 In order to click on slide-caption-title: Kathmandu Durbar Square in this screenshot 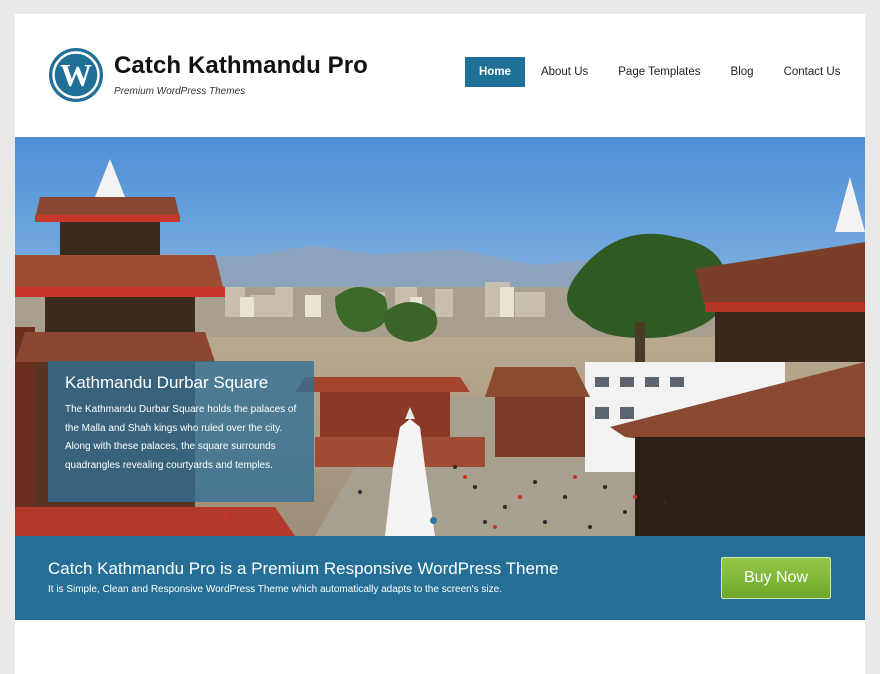, I will do `click(185, 383)`.